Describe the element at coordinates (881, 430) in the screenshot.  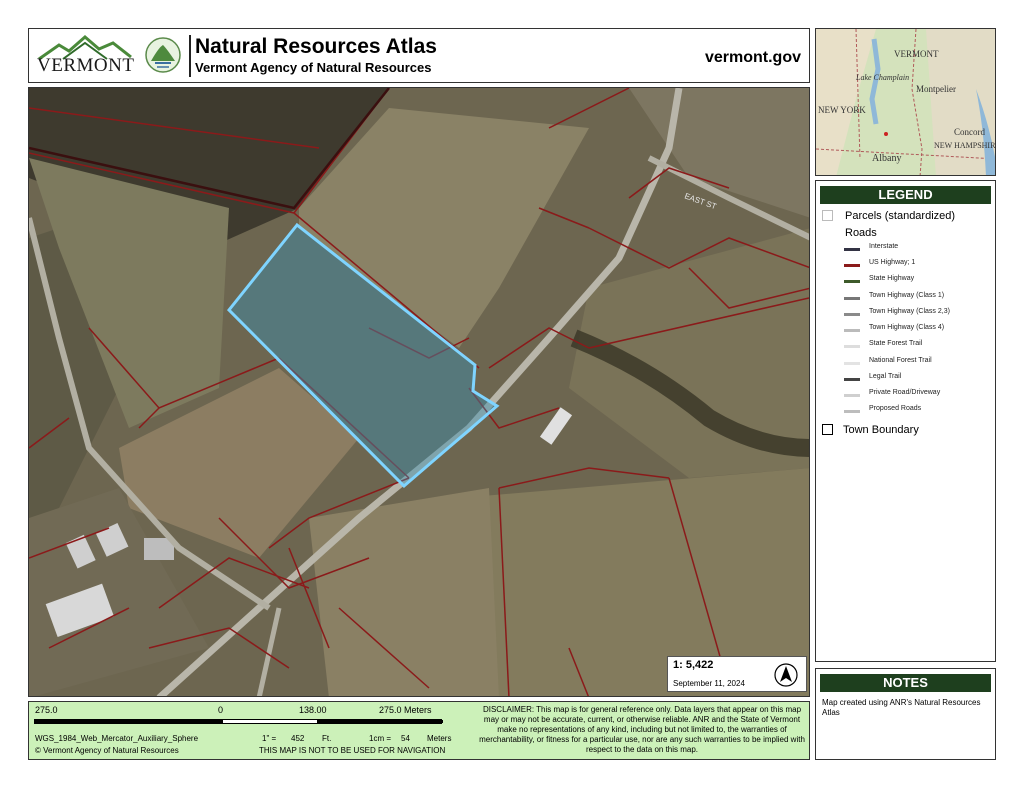
I see `legend-town-label: Town Boundary` at that location.